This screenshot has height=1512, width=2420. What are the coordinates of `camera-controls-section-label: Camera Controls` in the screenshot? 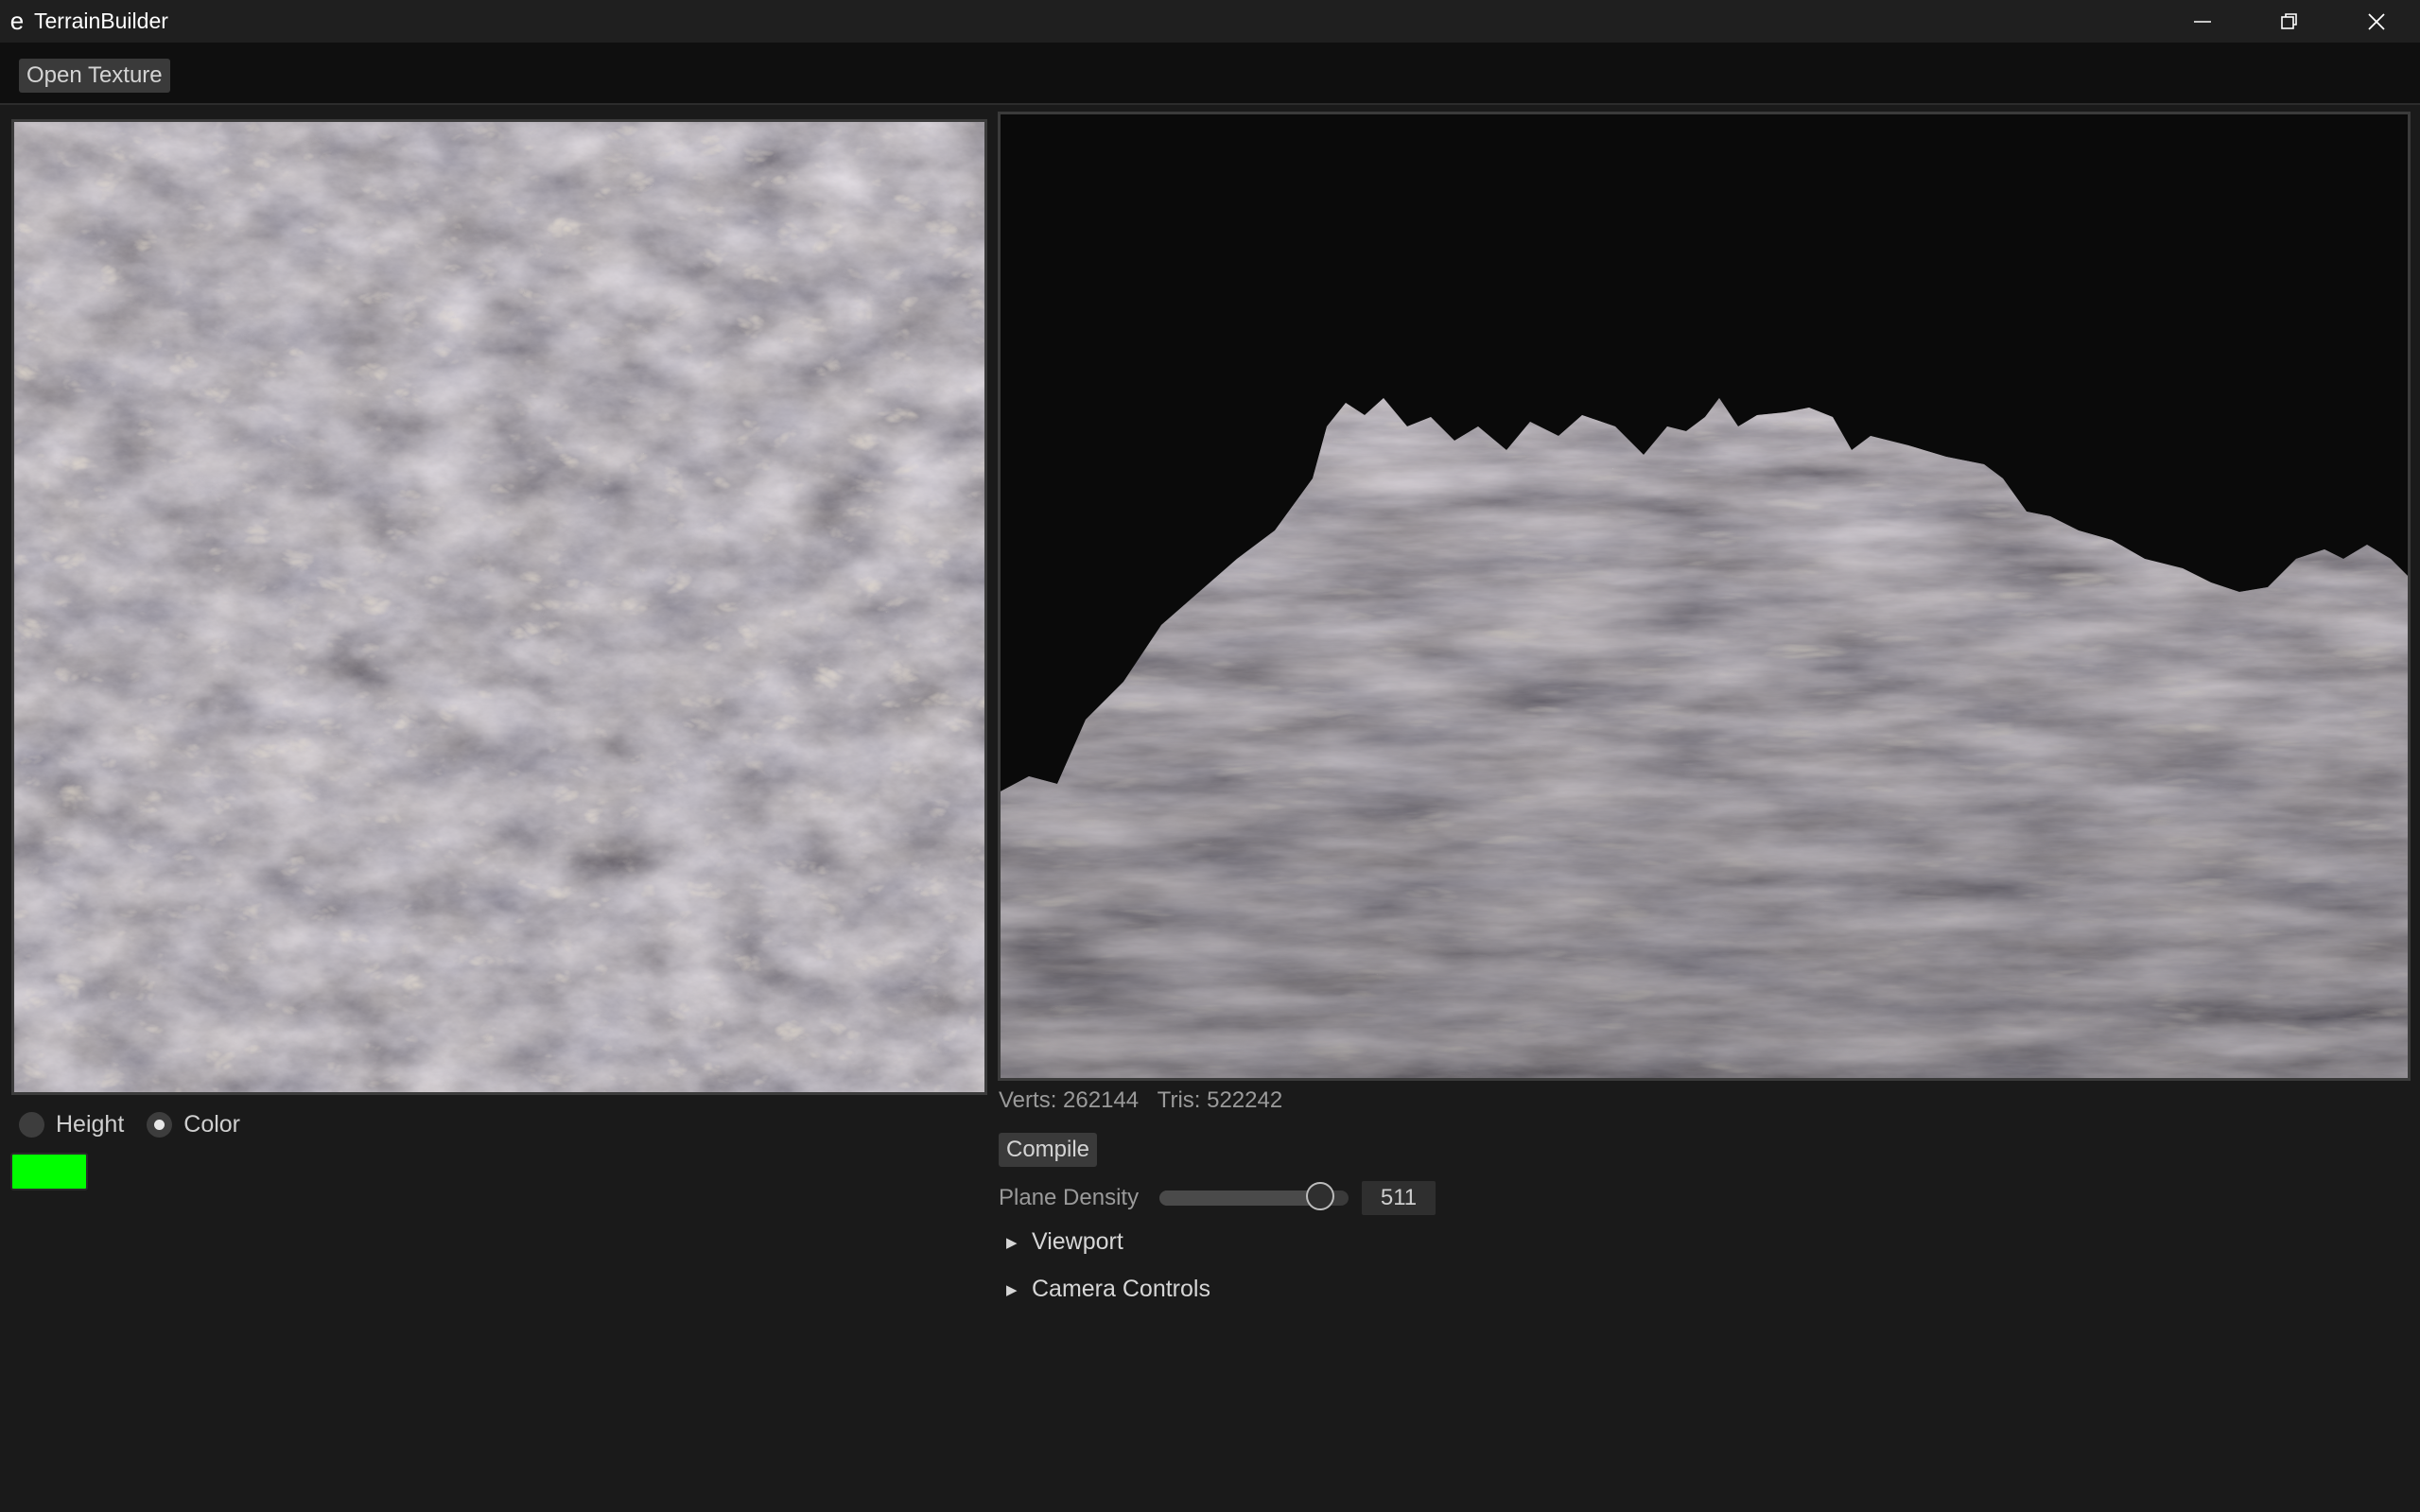 It's located at (1121, 1289).